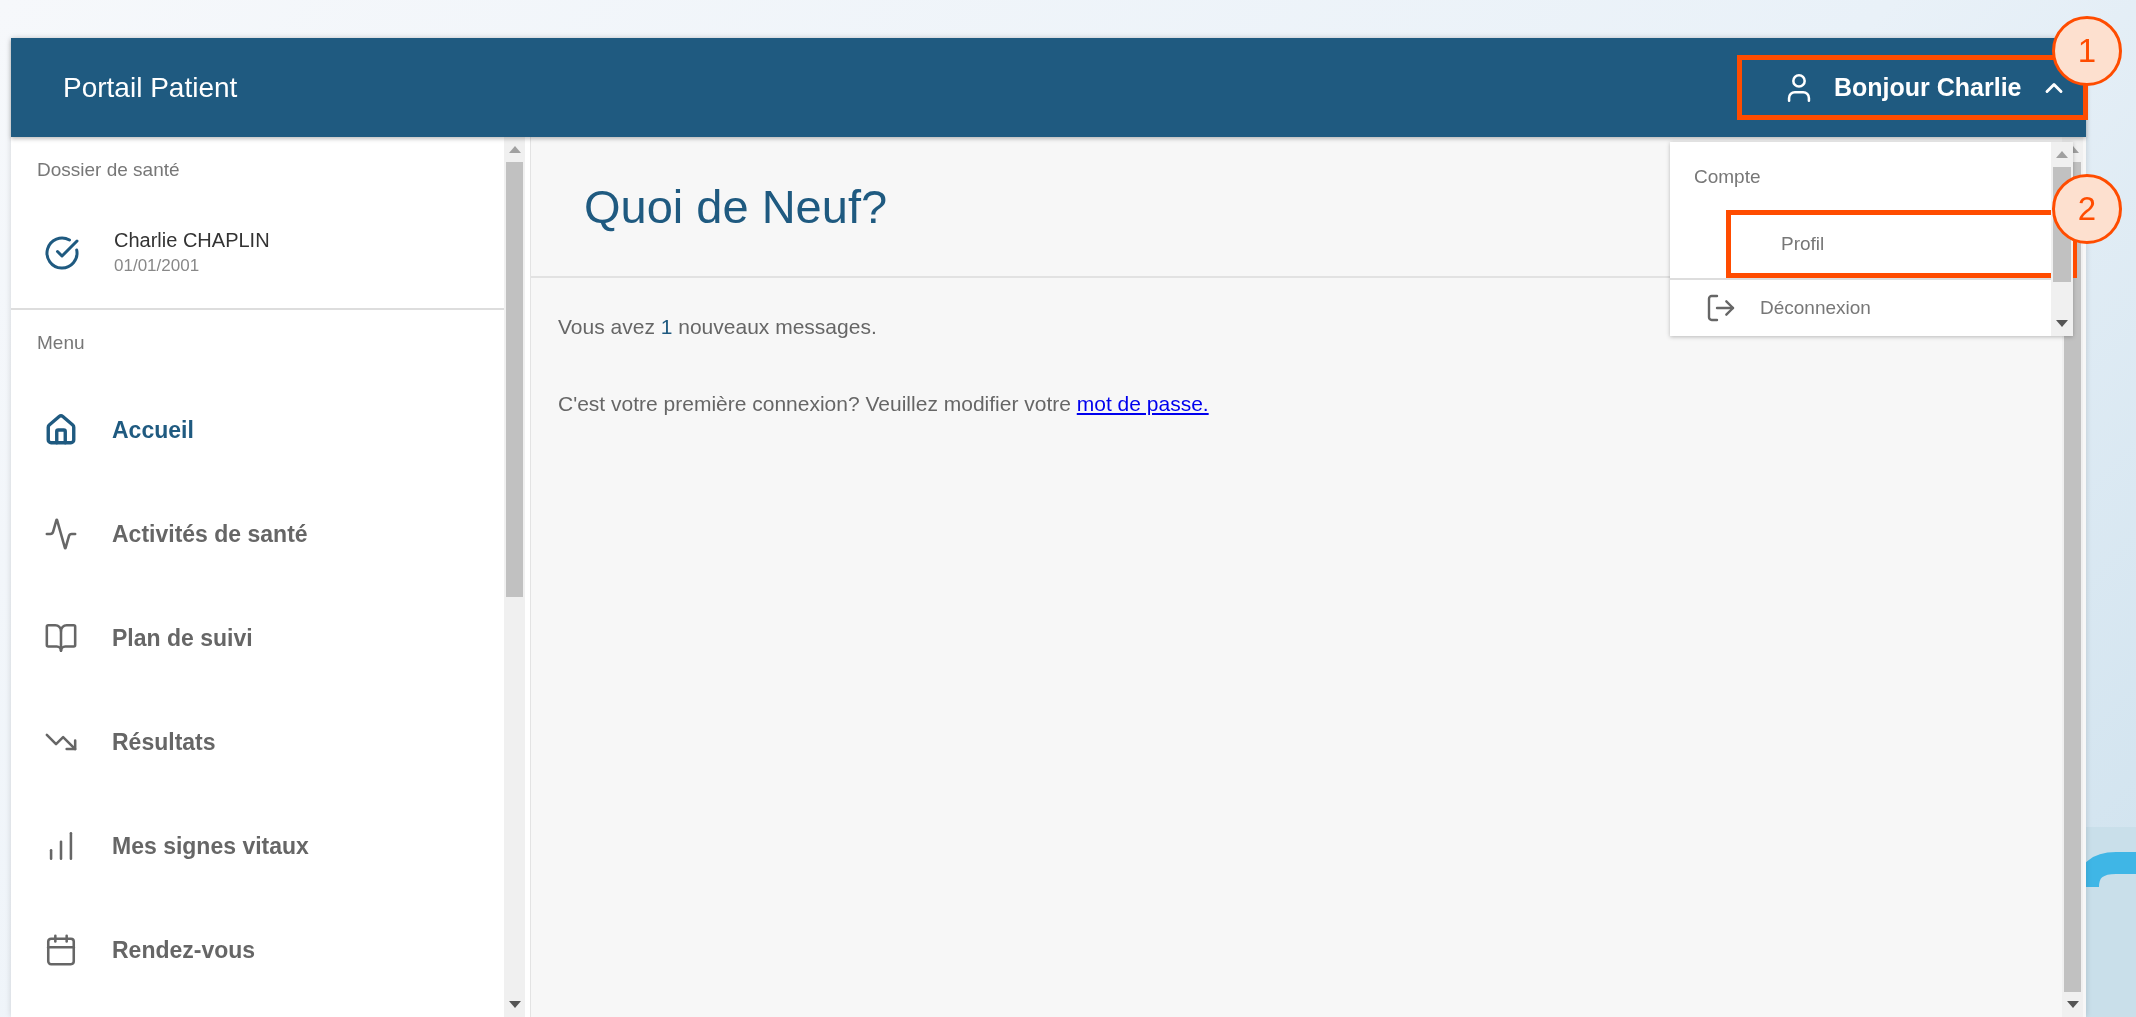  What do you see at coordinates (61, 950) in the screenshot?
I see `calendar-icon` at bounding box center [61, 950].